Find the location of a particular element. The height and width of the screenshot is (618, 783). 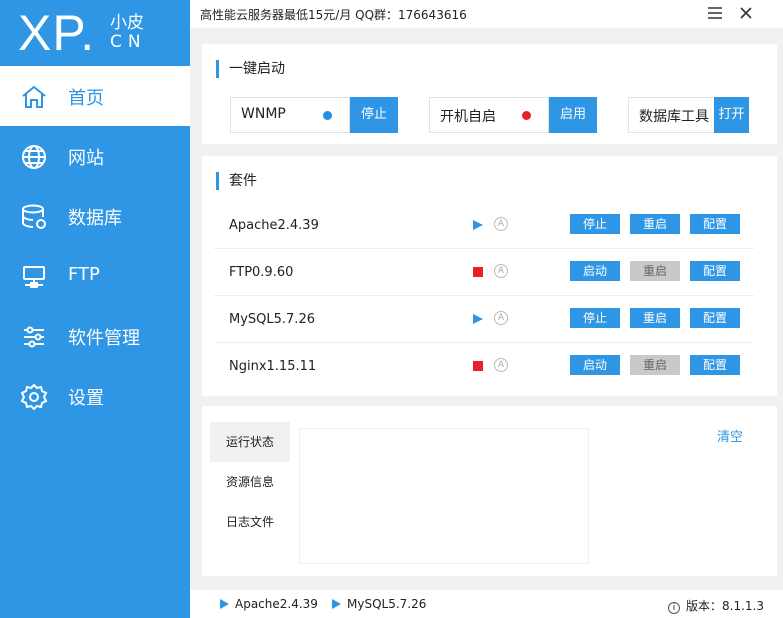

status-bar: Apache2.4.39 MySQL5.7.26 i 版本：8.1.1.3 is located at coordinates (486, 604).